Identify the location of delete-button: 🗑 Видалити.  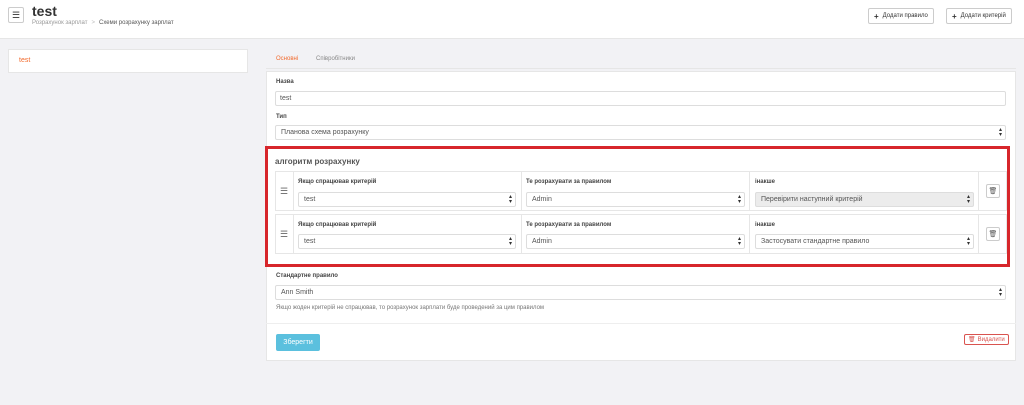
(986, 339).